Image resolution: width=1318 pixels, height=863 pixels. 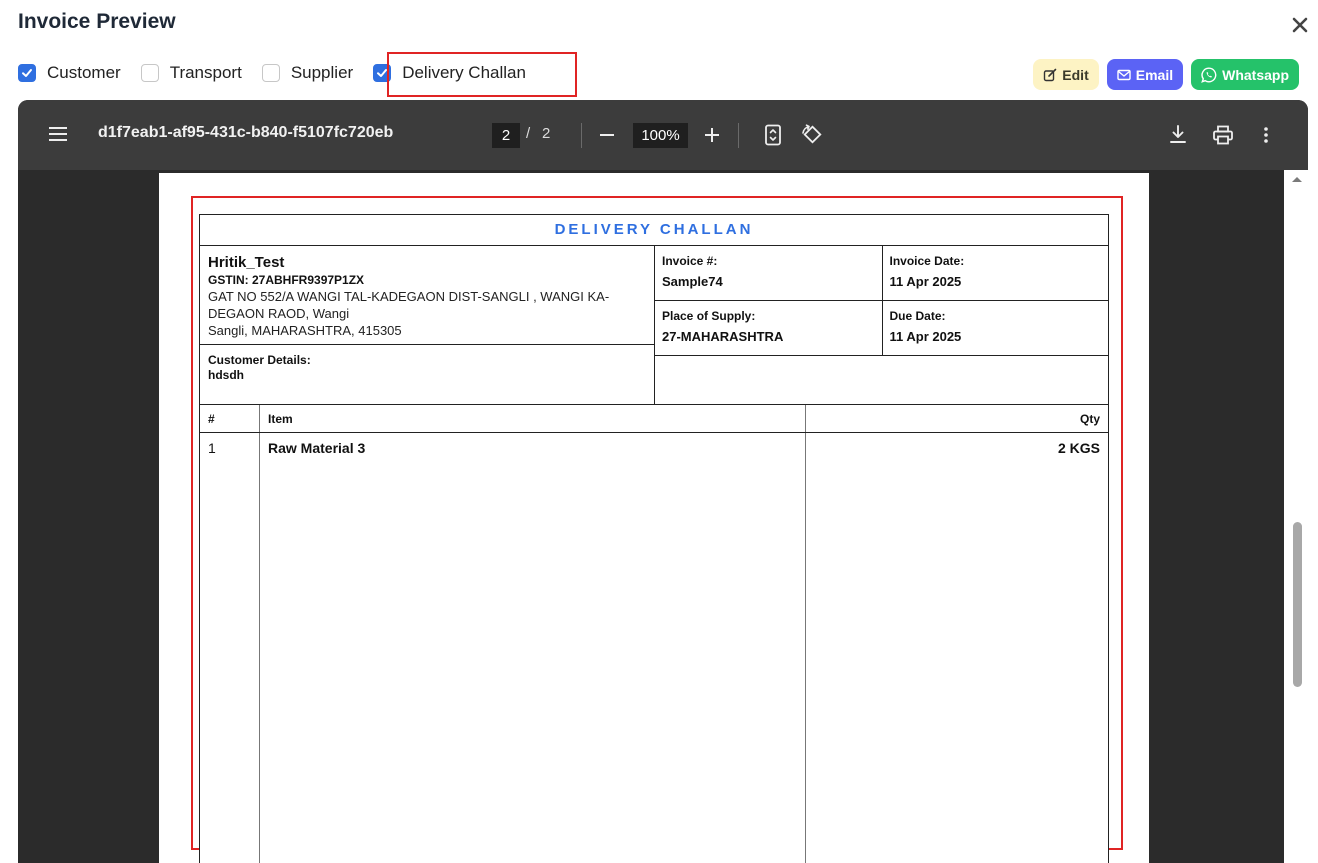 What do you see at coordinates (660, 135) in the screenshot?
I see `zoom-level: 100%` at bounding box center [660, 135].